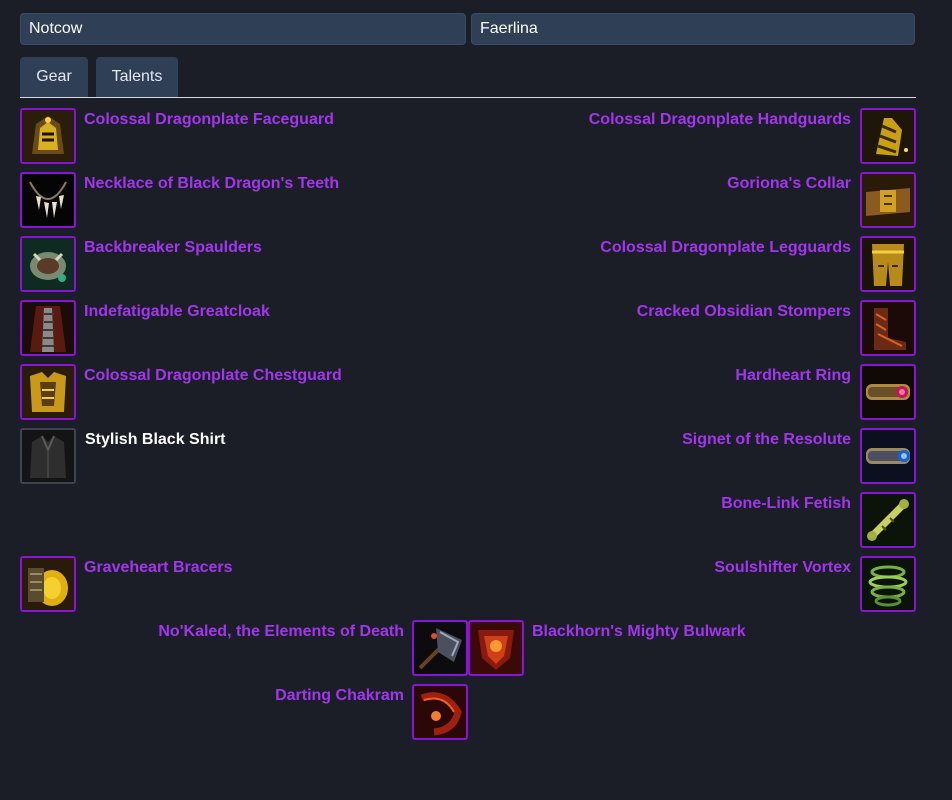 This screenshot has height=800, width=952. I want to click on gear-slot-main-hand, so click(440, 648).